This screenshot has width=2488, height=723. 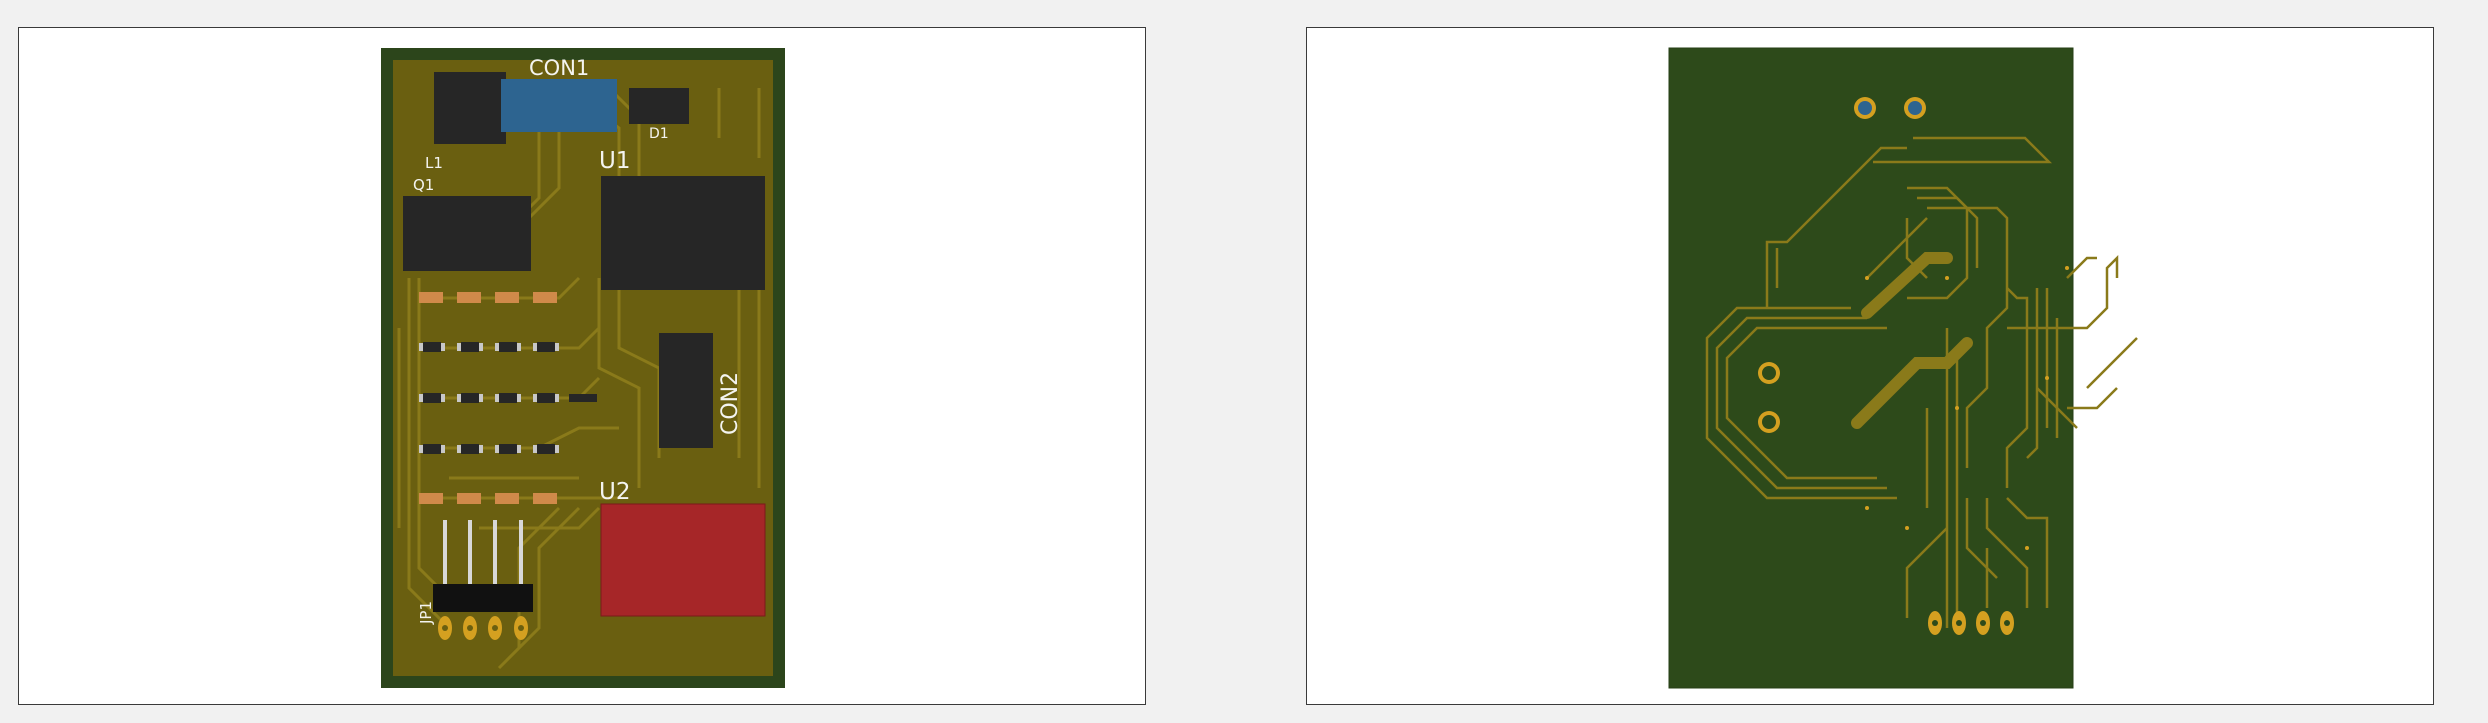 What do you see at coordinates (686, 390) in the screenshot?
I see `con2-connector-body` at bounding box center [686, 390].